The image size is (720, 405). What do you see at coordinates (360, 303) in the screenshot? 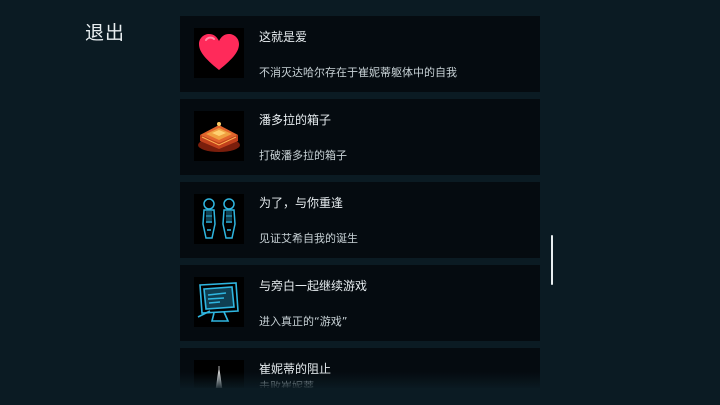
I see `achievement-card: 与旁白一起继续游戏 进入真正的“游戏”` at bounding box center [360, 303].